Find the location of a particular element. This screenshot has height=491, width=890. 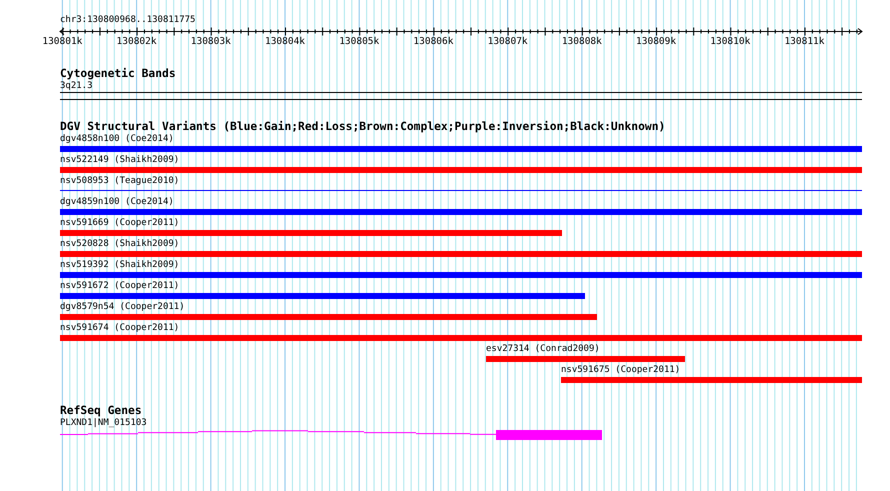

gene-model-drawing is located at coordinates (331, 435).